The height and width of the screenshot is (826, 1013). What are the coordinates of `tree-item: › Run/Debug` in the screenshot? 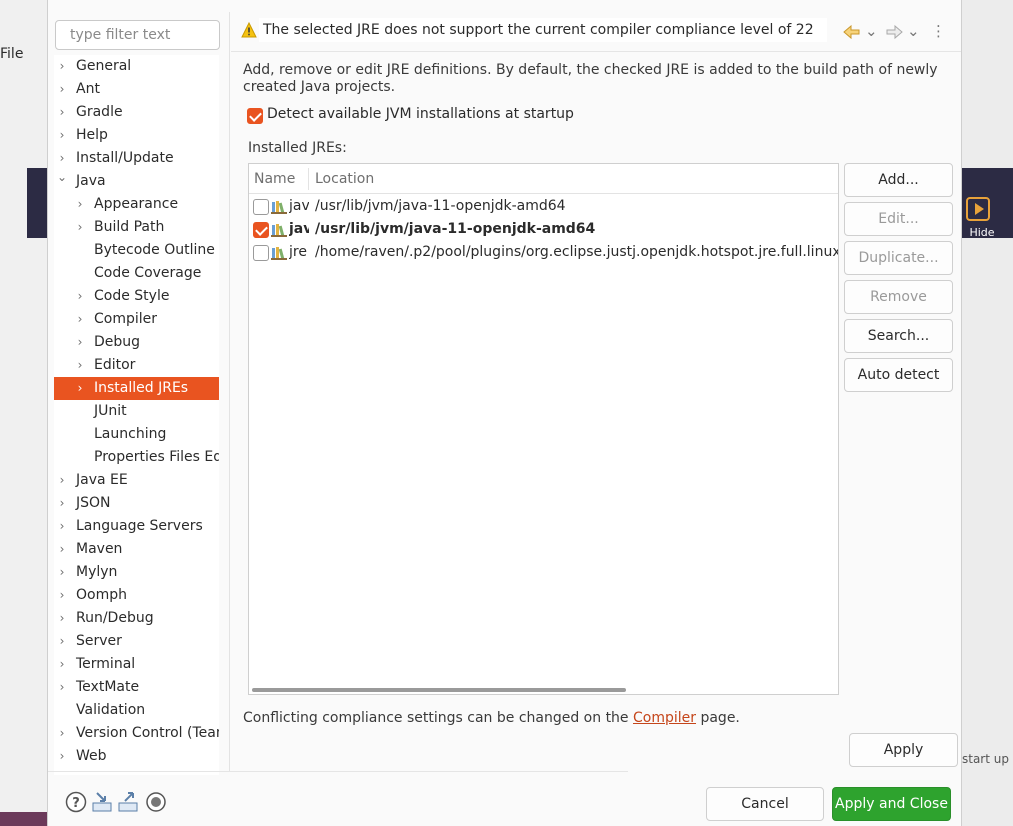 It's located at (136, 618).